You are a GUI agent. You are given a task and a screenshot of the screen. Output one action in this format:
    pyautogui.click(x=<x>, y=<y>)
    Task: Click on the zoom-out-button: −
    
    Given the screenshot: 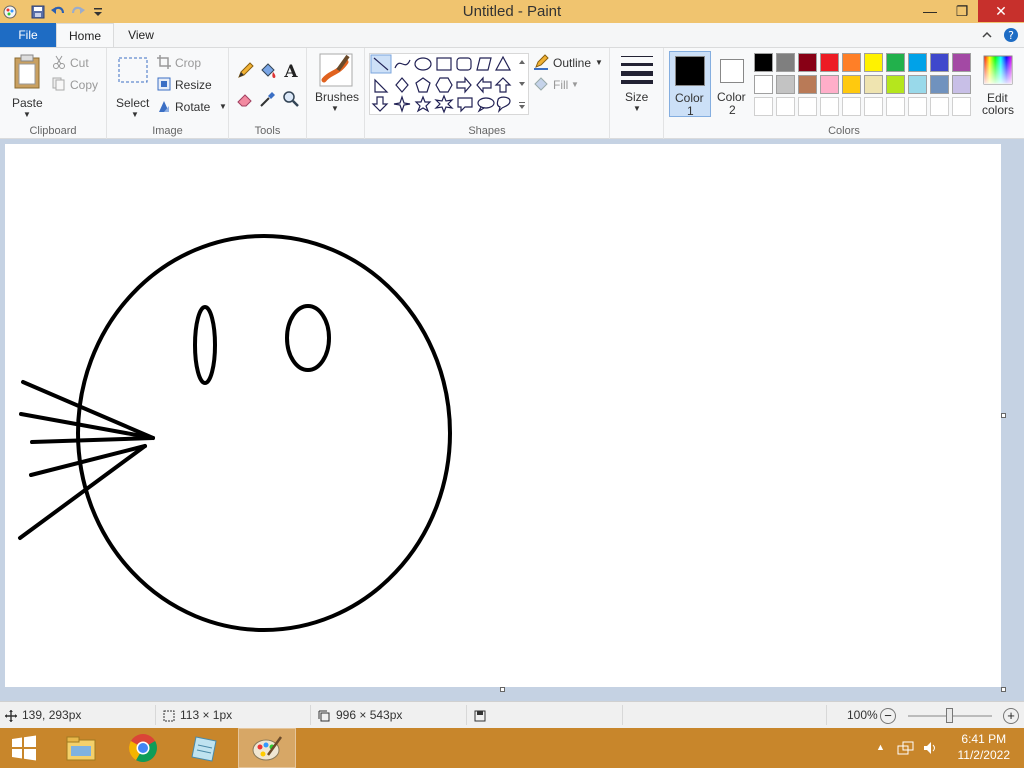 What is the action you would take?
    pyautogui.click(x=888, y=716)
    